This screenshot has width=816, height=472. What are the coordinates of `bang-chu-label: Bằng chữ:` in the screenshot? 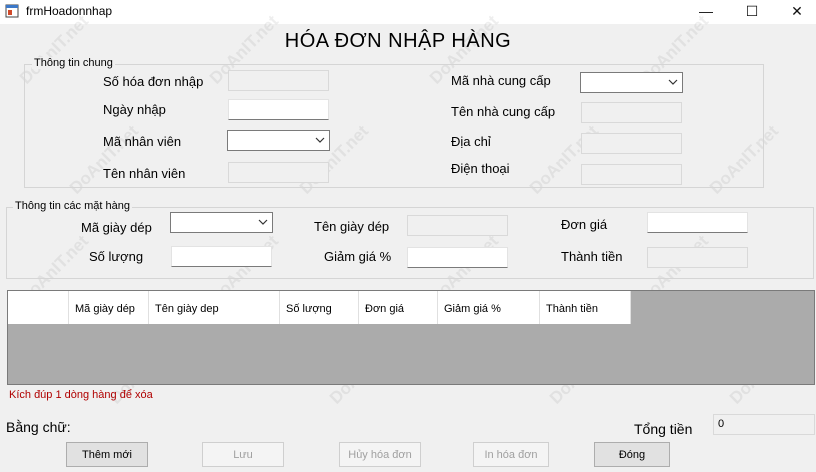 It's located at (38, 427).